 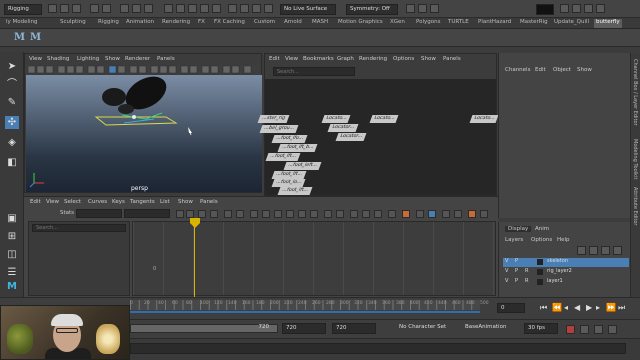 I want to click on lock-tangent-icon, so click(x=378, y=214).